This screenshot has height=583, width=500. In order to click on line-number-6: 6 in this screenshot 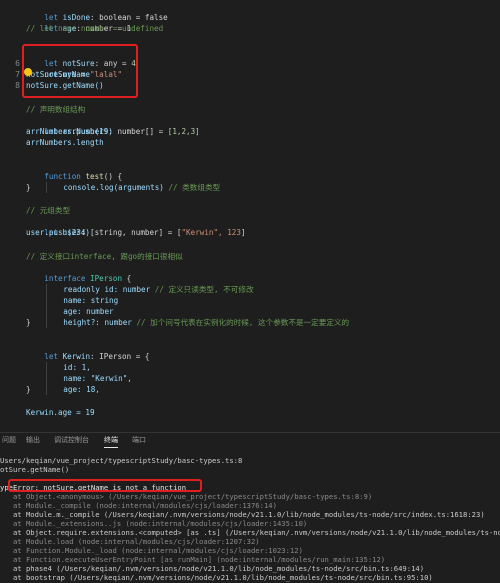, I will do `click(17, 63)`.